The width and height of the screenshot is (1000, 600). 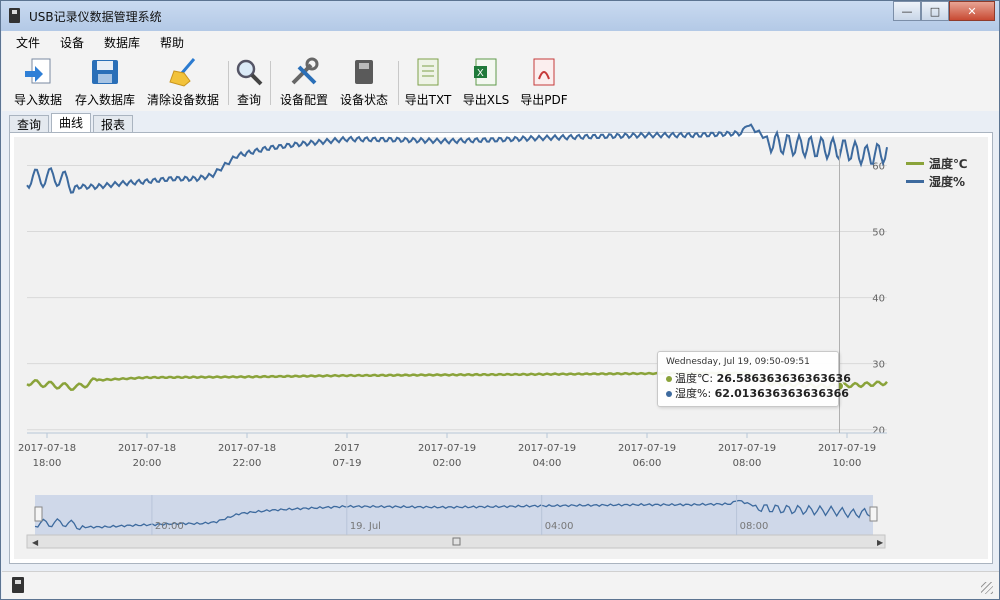 What do you see at coordinates (847, 463) in the screenshot?
I see `x-tick-time-label: 10:00` at bounding box center [847, 463].